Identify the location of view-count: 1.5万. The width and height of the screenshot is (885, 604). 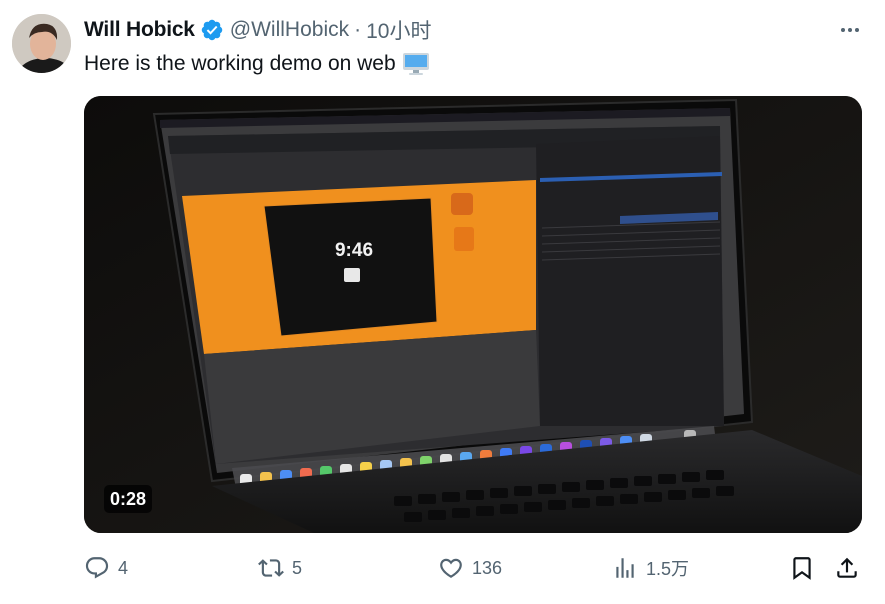
(668, 569).